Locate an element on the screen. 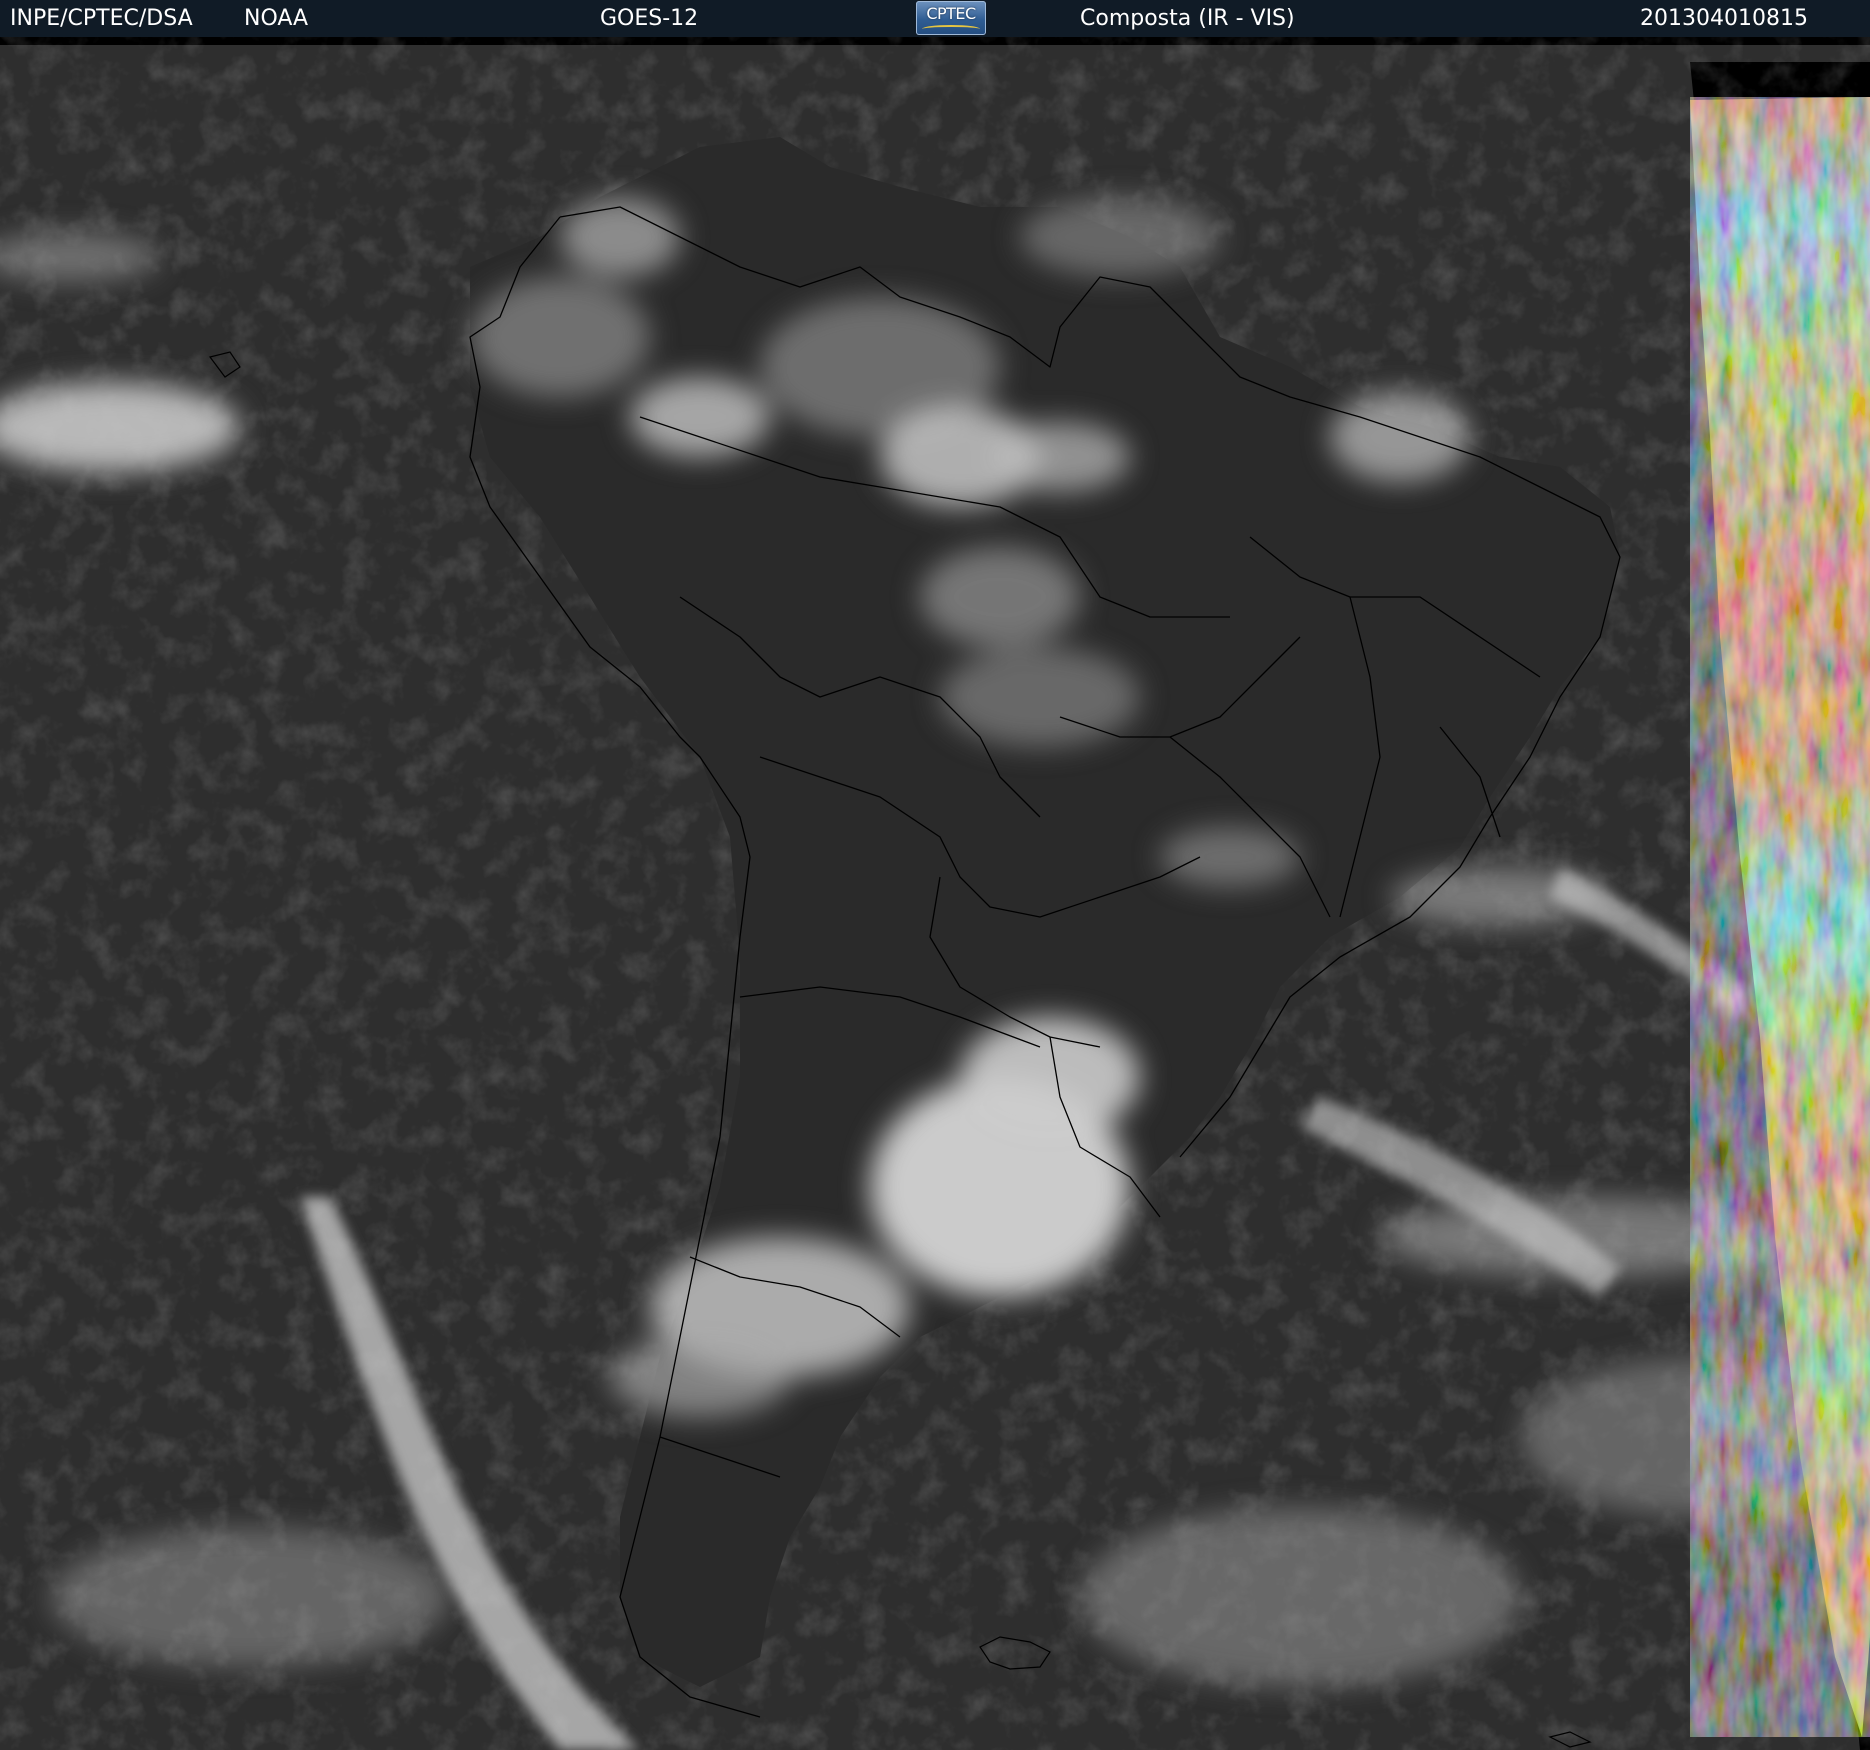  logo-text: CPTEC is located at coordinates (951, 13).